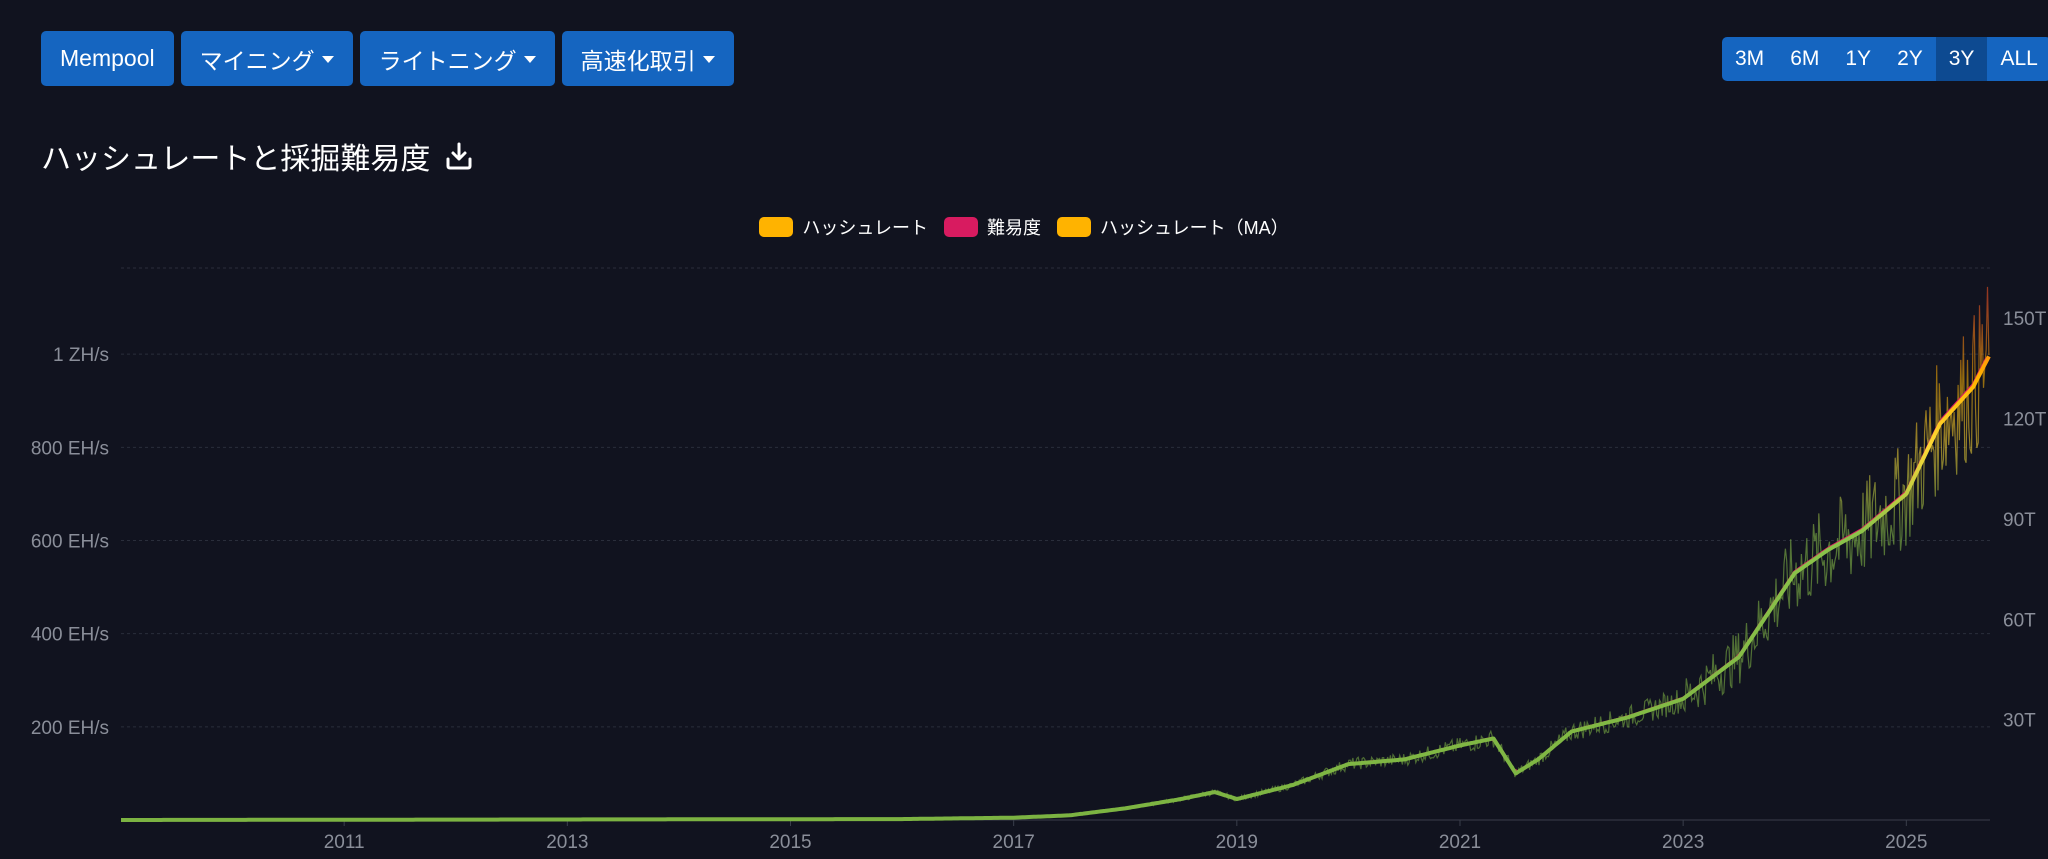 Image resolution: width=2048 pixels, height=859 pixels. Describe the element at coordinates (2019, 620) in the screenshot. I see `y-right-tick-label: 60T` at that location.